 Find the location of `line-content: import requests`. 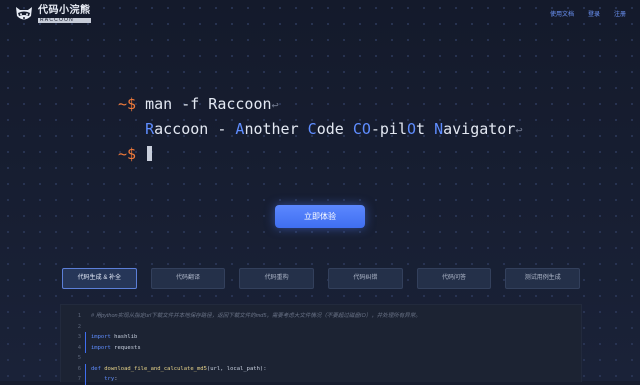

line-content: import requests is located at coordinates (116, 348).